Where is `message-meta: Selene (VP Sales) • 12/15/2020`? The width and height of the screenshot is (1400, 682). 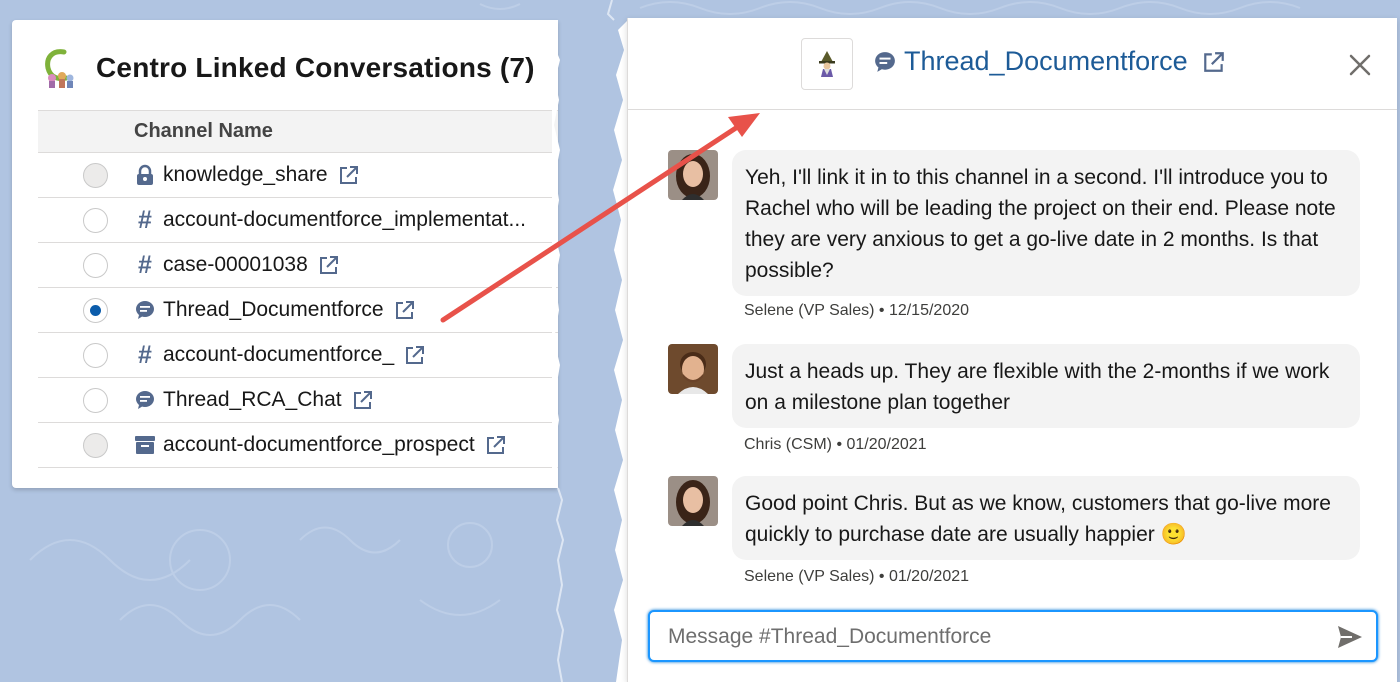
message-meta: Selene (VP Sales) • 12/15/2020 is located at coordinates (857, 310).